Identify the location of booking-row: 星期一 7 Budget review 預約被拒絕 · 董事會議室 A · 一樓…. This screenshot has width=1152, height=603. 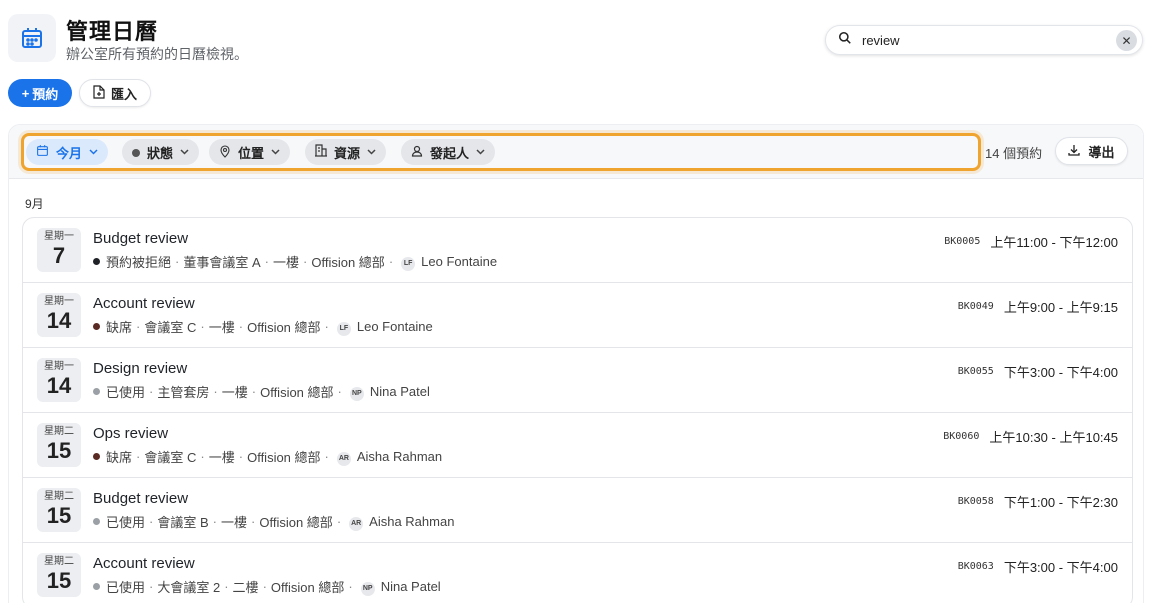
(577, 250).